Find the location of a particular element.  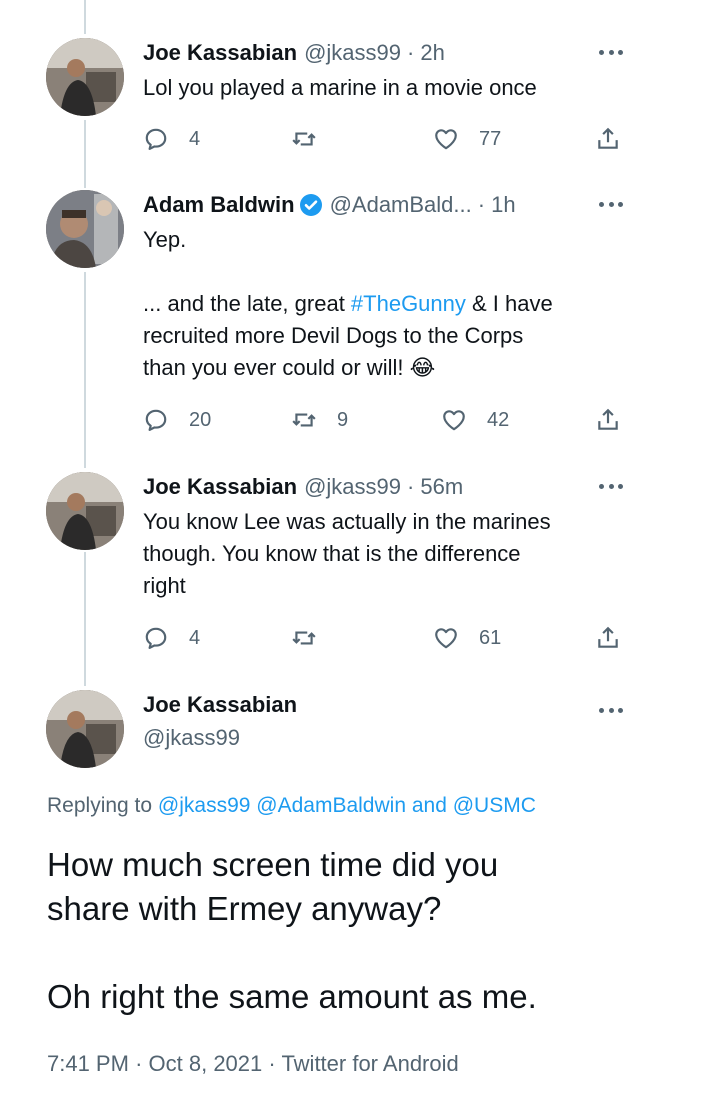

tweet-actions: 4 77 is located at coordinates (385, 139).